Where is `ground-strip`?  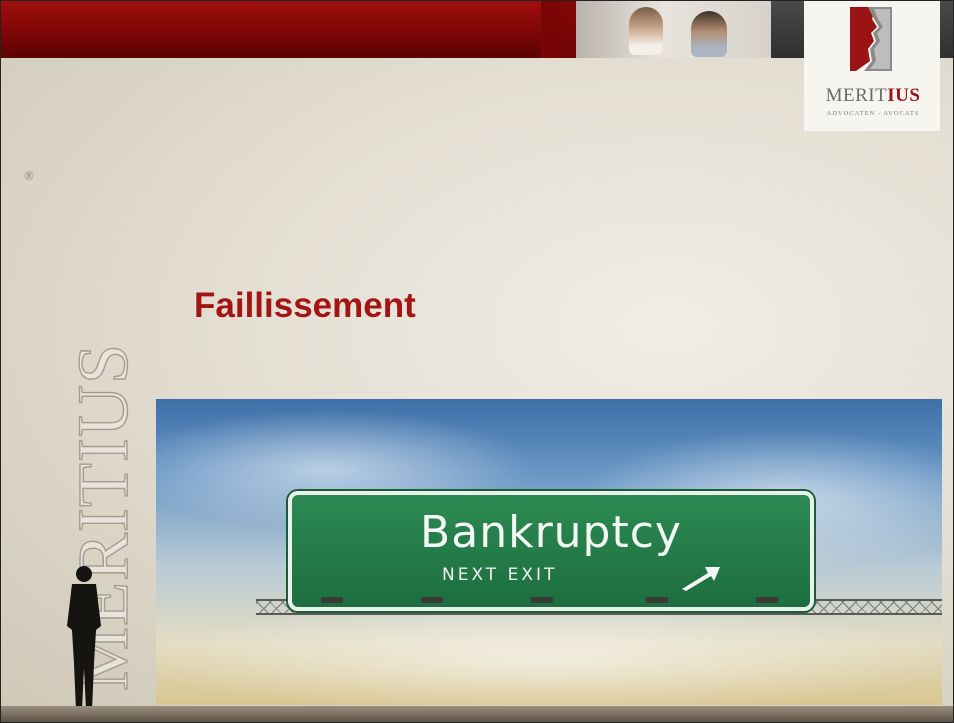
ground-strip is located at coordinates (477, 714).